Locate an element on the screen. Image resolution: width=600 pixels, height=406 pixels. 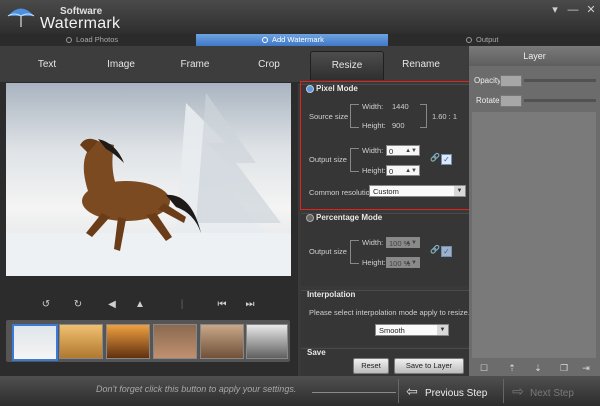
opacity-label: Opacity is located at coordinates (488, 80).